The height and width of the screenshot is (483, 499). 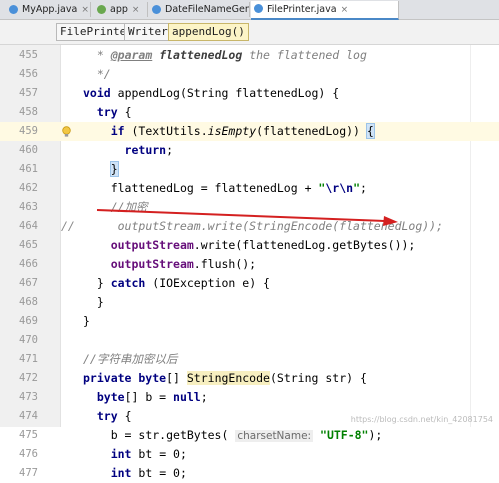 I want to click on code-token: StringEncode, so click(x=228, y=378).